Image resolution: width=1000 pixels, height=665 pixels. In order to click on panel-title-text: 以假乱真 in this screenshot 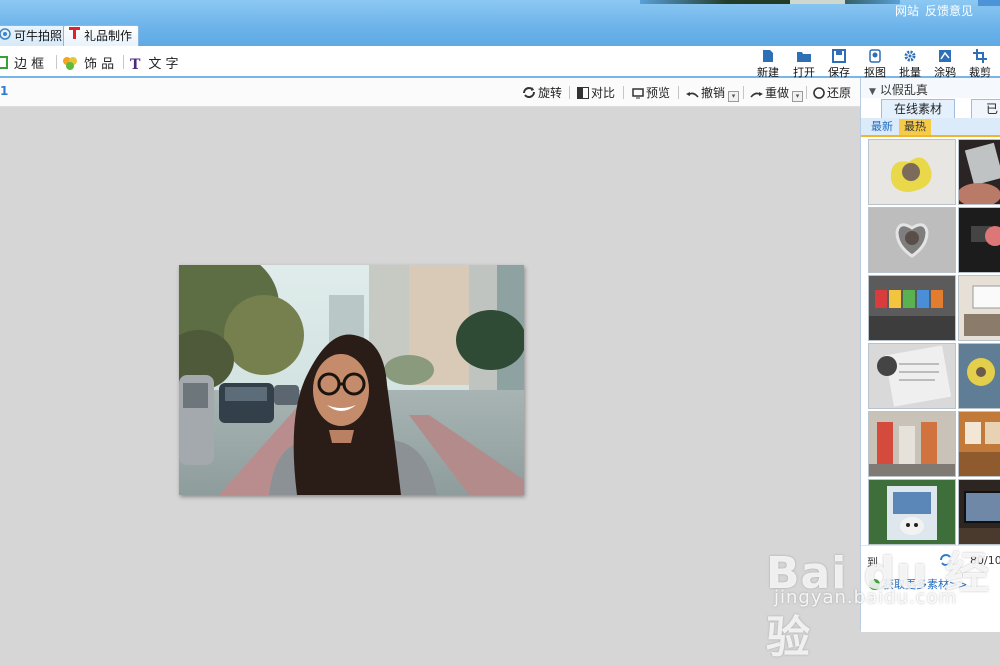, I will do `click(903, 90)`.